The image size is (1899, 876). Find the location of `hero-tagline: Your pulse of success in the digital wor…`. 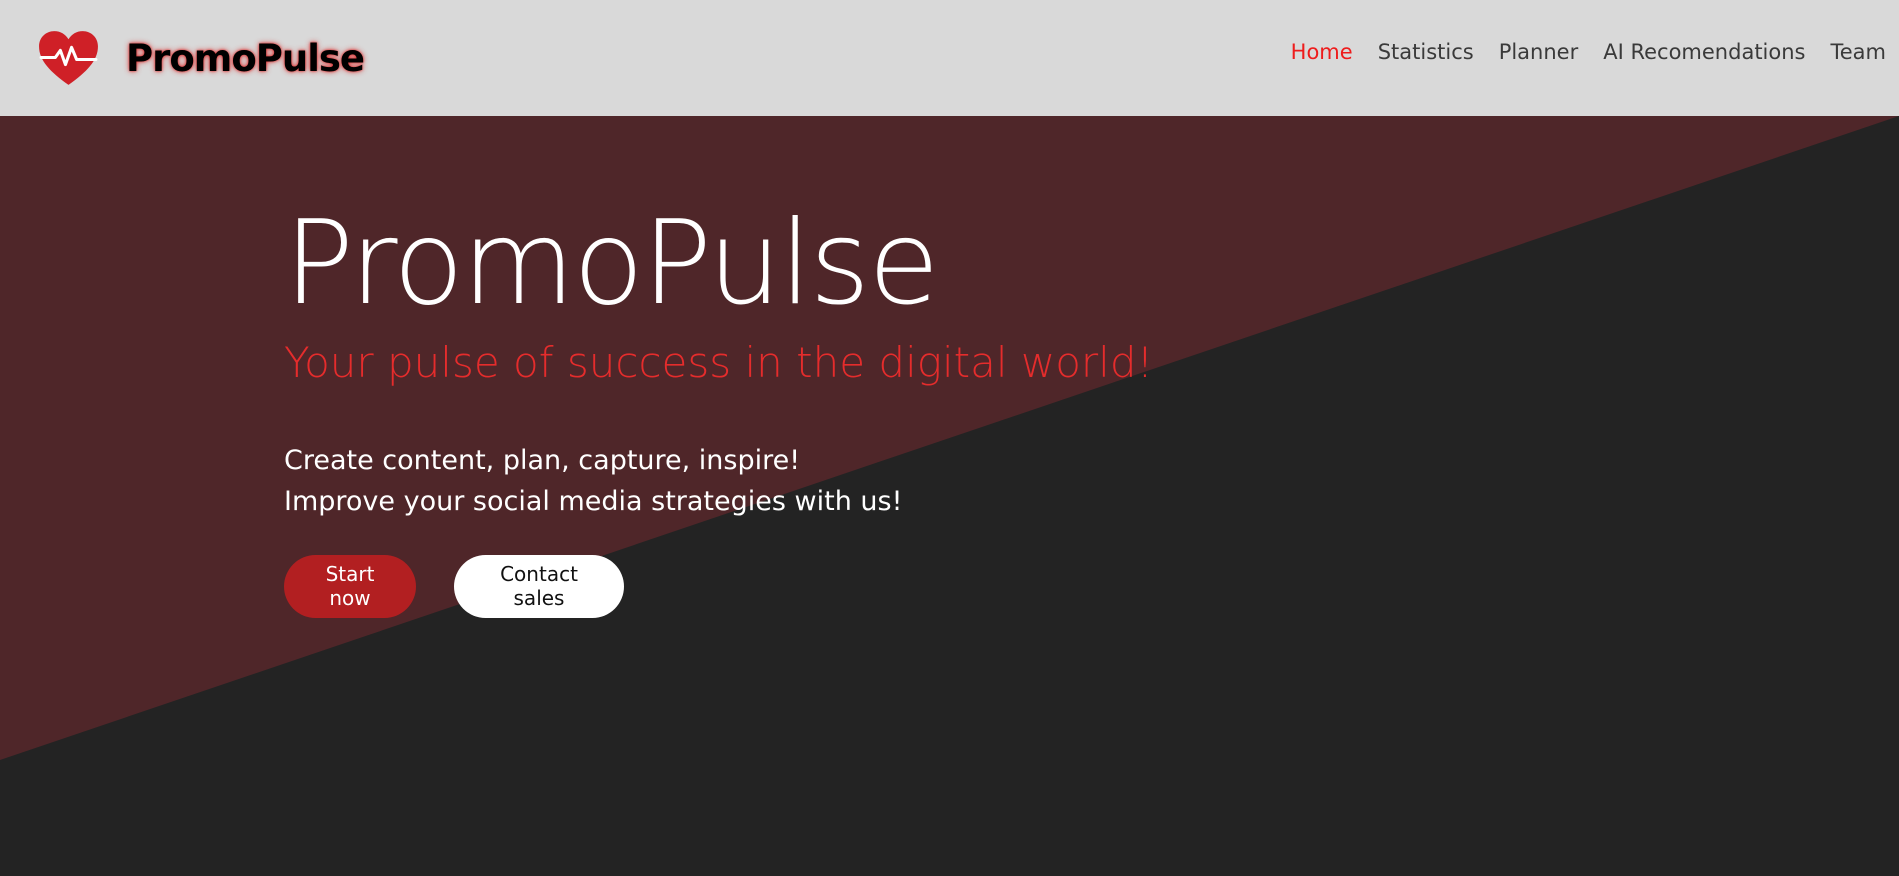

hero-tagline: Your pulse of success in the digital wor… is located at coordinates (719, 362).